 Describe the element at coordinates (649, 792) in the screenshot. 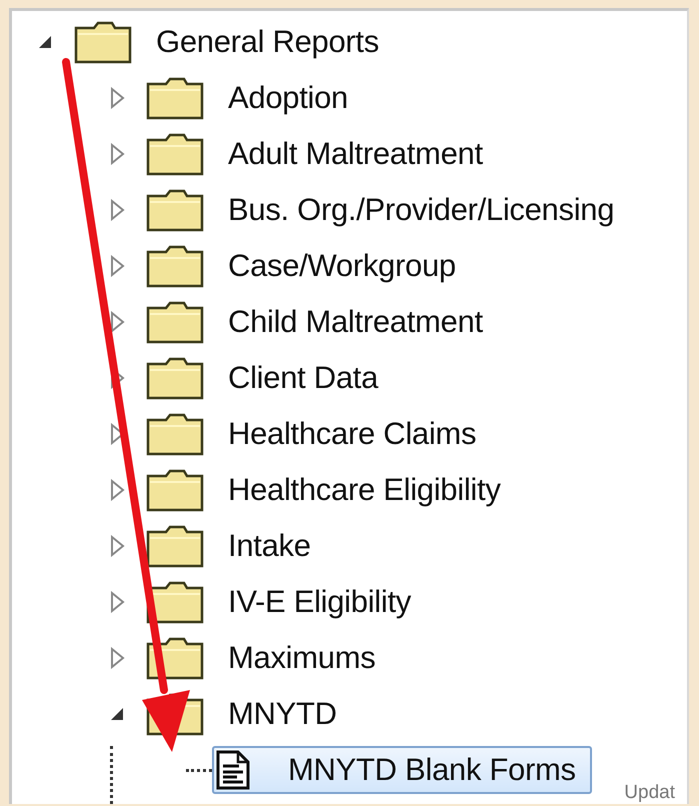

I see `status-text: Updat` at that location.